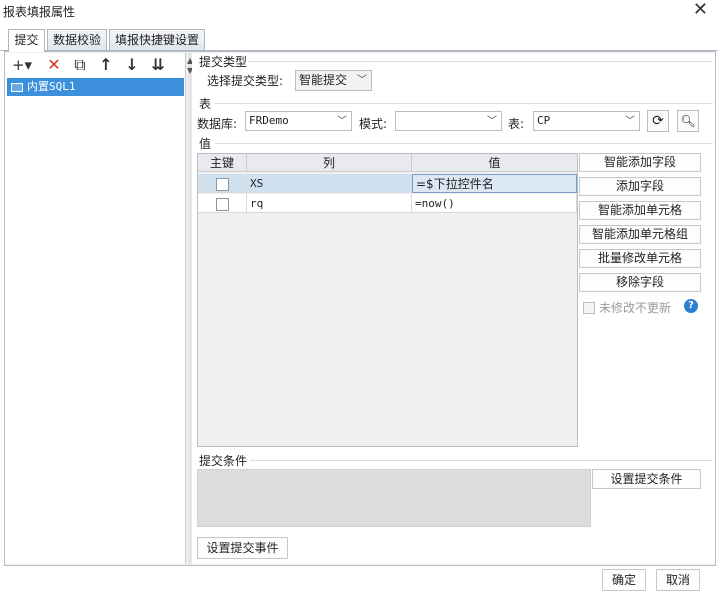 The image size is (718, 599). I want to click on column-cell: rq, so click(329, 203).